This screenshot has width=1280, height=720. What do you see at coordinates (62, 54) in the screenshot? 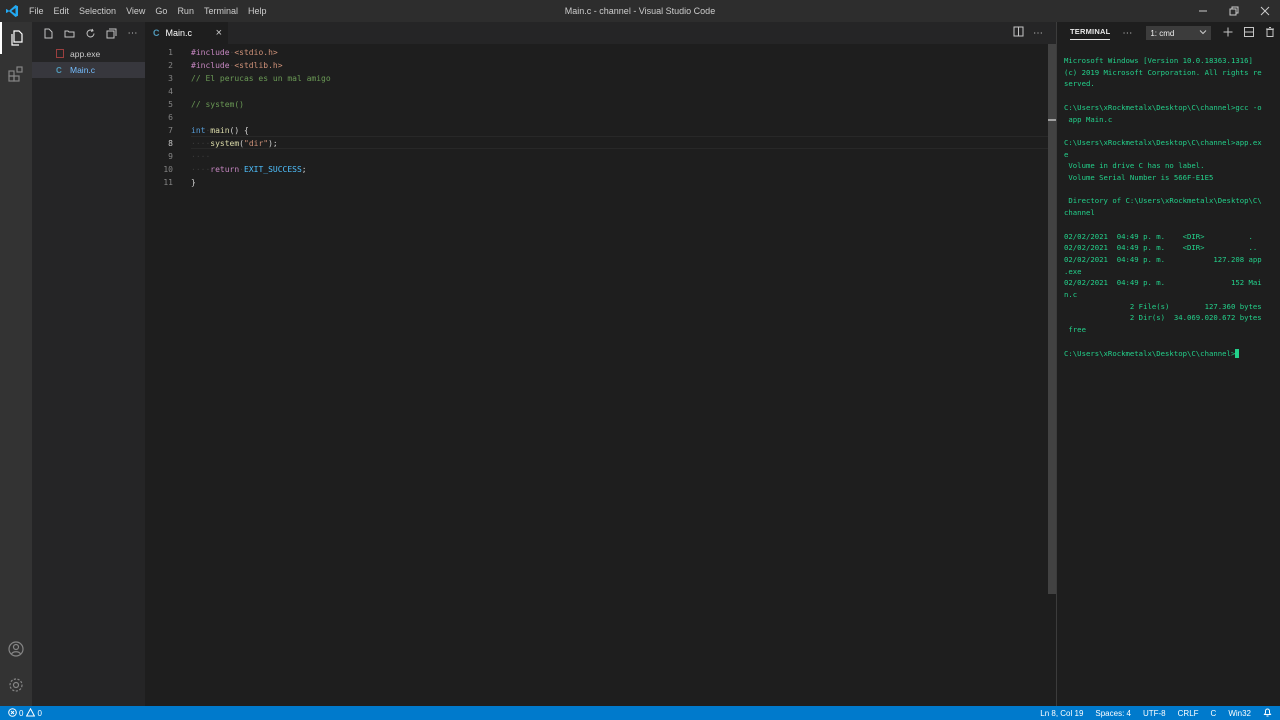
I see `binary-file-icon` at bounding box center [62, 54].